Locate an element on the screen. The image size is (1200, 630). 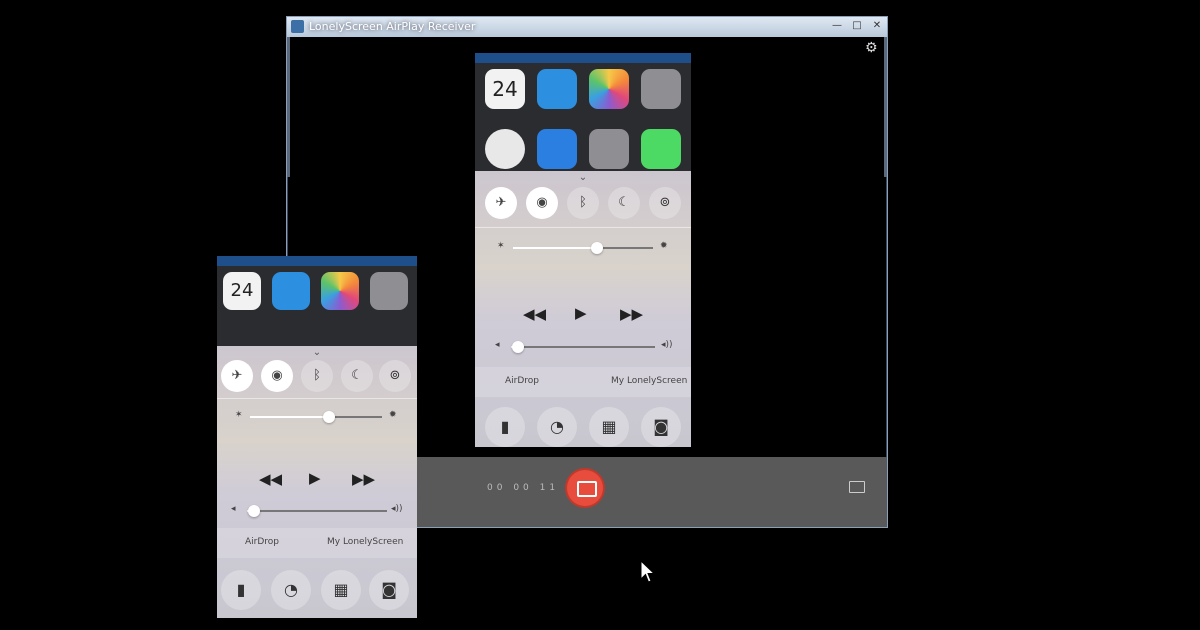
window-title: LonelyScreen AirPlay Receiver is located at coordinates (392, 26).